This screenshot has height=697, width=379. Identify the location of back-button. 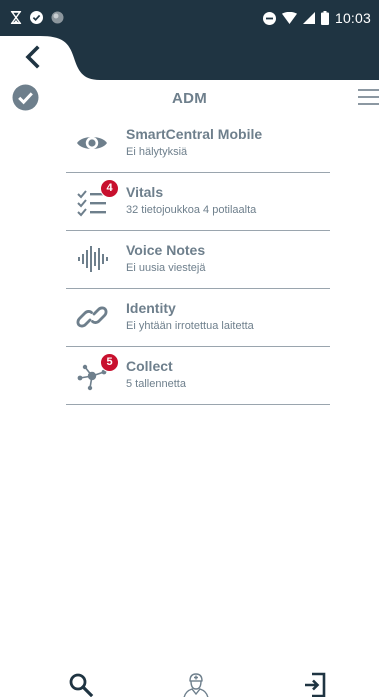
(33, 57).